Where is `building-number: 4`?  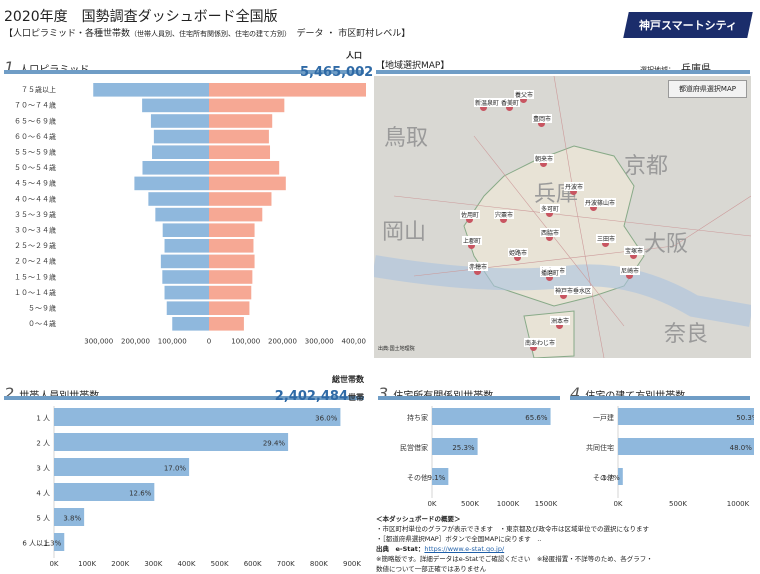 building-number: 4 is located at coordinates (575, 393).